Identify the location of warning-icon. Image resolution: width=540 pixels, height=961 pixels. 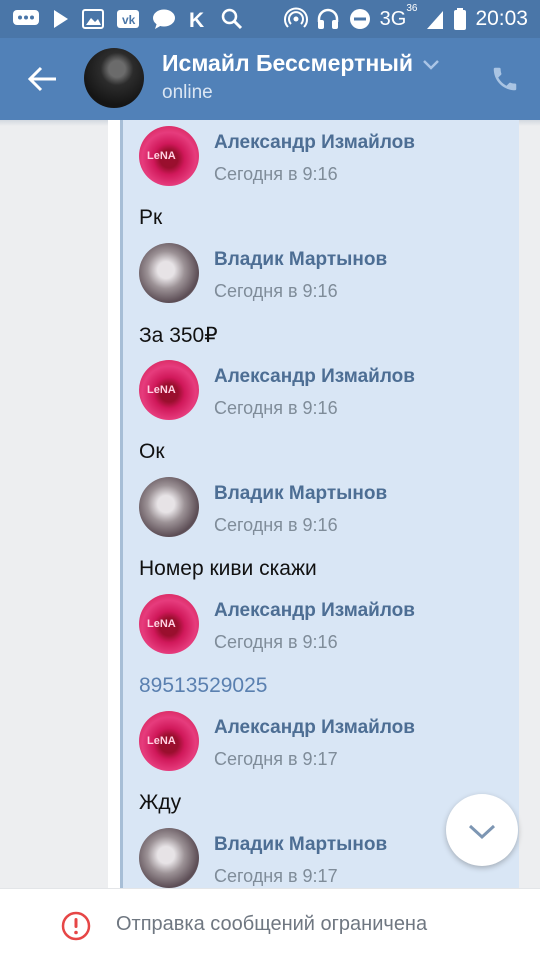
(76, 926).